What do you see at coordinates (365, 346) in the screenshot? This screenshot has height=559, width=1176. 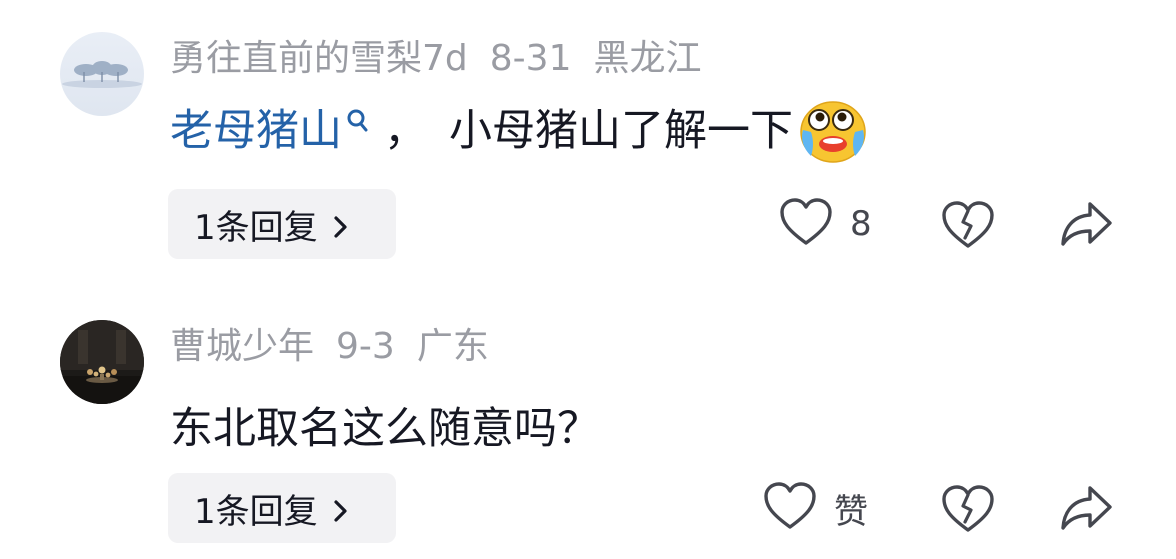 I see `comment-date: 9-3` at bounding box center [365, 346].